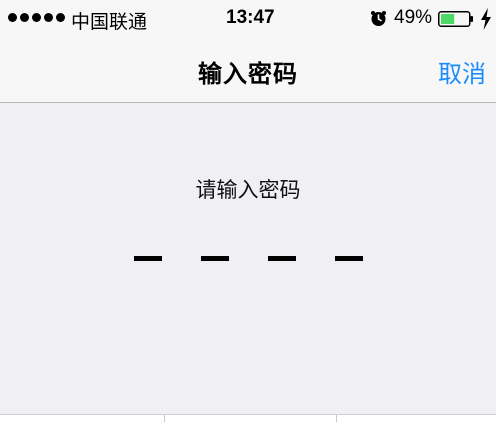  What do you see at coordinates (109, 22) in the screenshot?
I see `carrier-name: 中国联通` at bounding box center [109, 22].